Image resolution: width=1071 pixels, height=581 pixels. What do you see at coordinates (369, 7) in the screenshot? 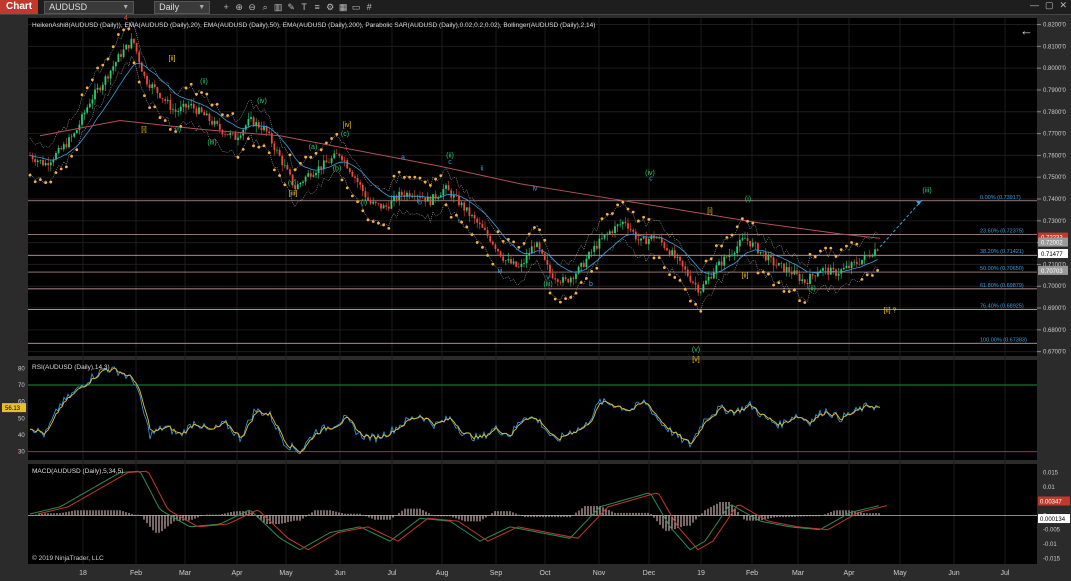
I see `grid-icon: #` at bounding box center [369, 7].